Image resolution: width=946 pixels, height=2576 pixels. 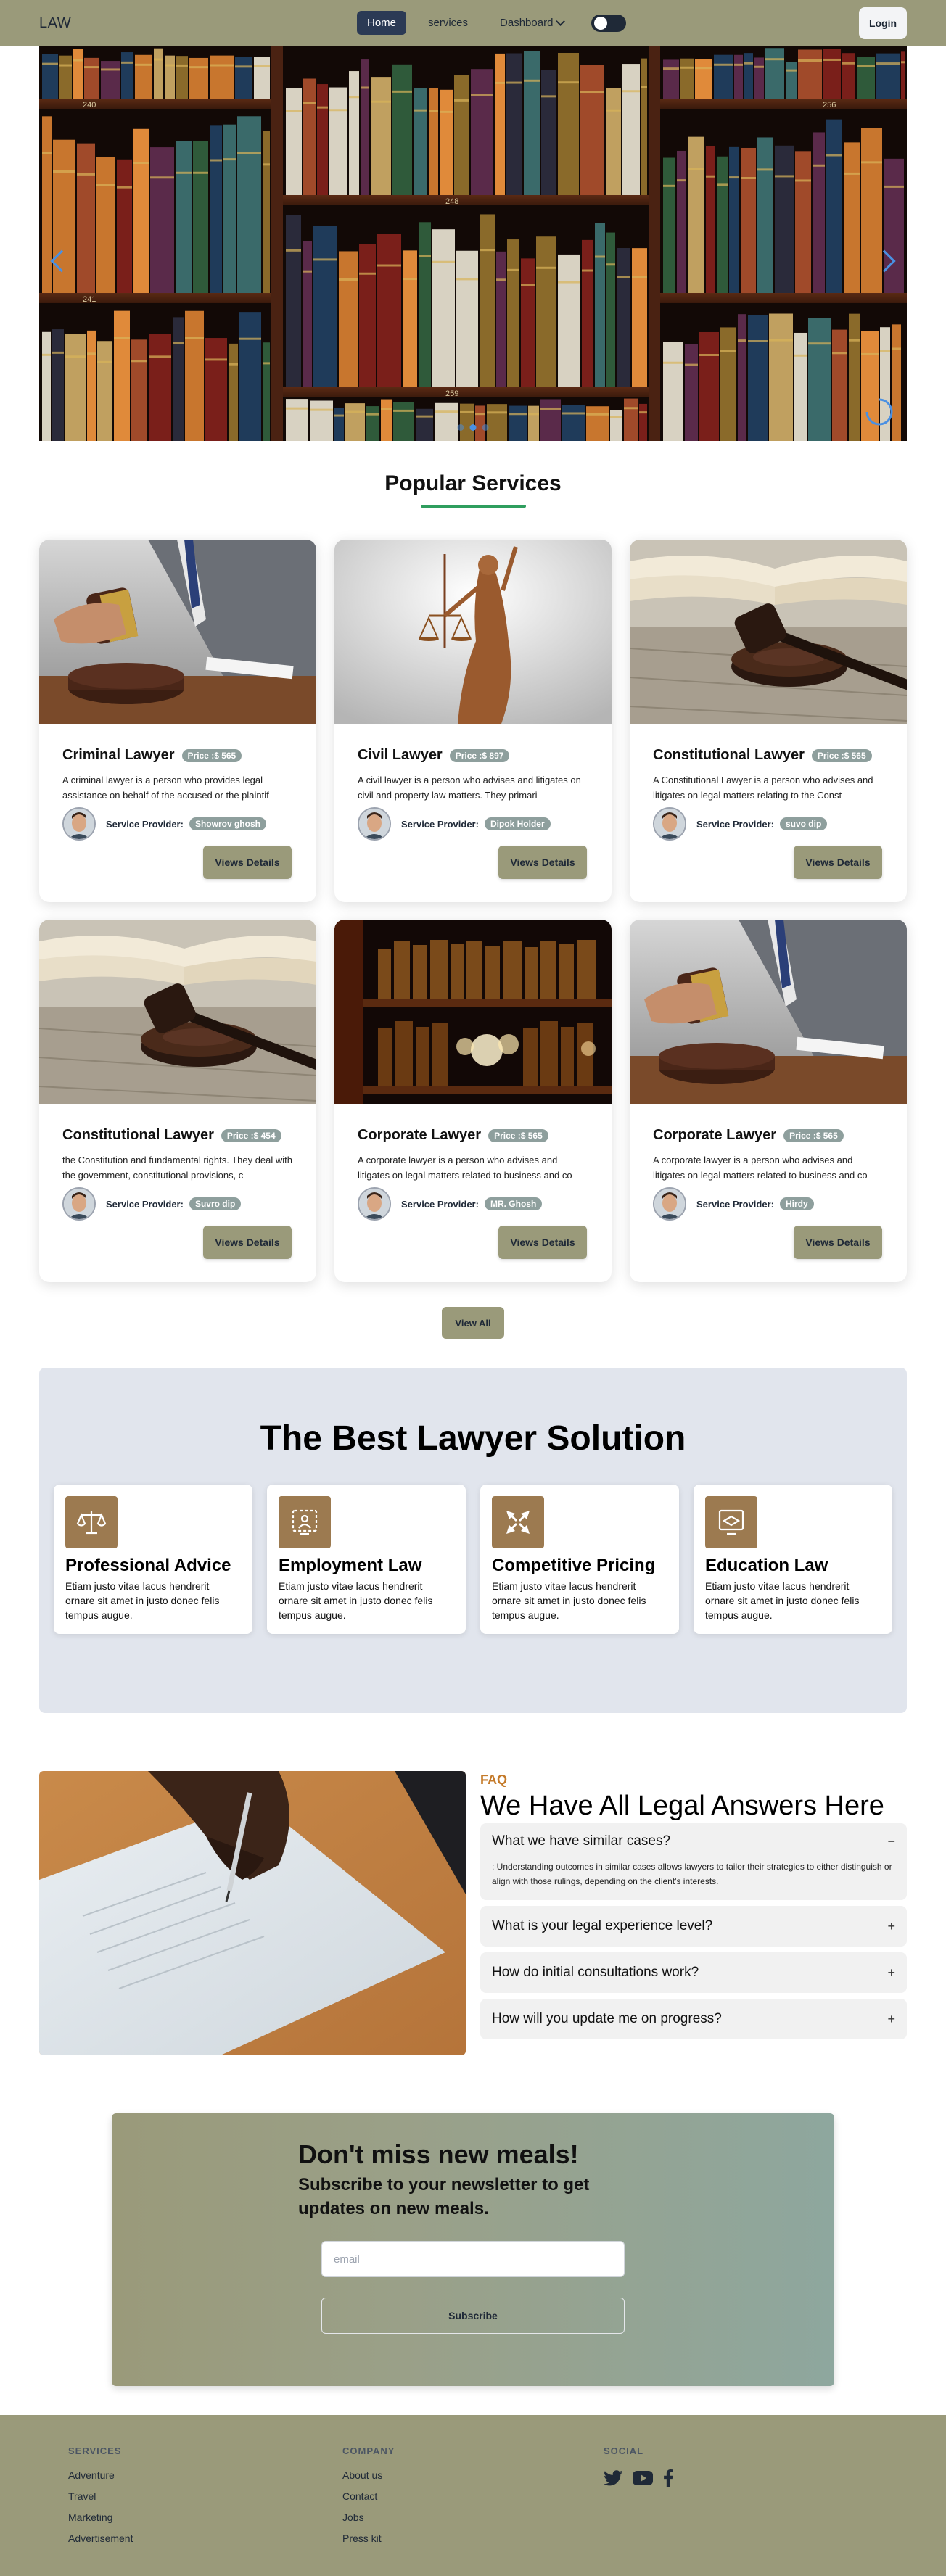 I want to click on carousel-dots, so click(x=473, y=427).